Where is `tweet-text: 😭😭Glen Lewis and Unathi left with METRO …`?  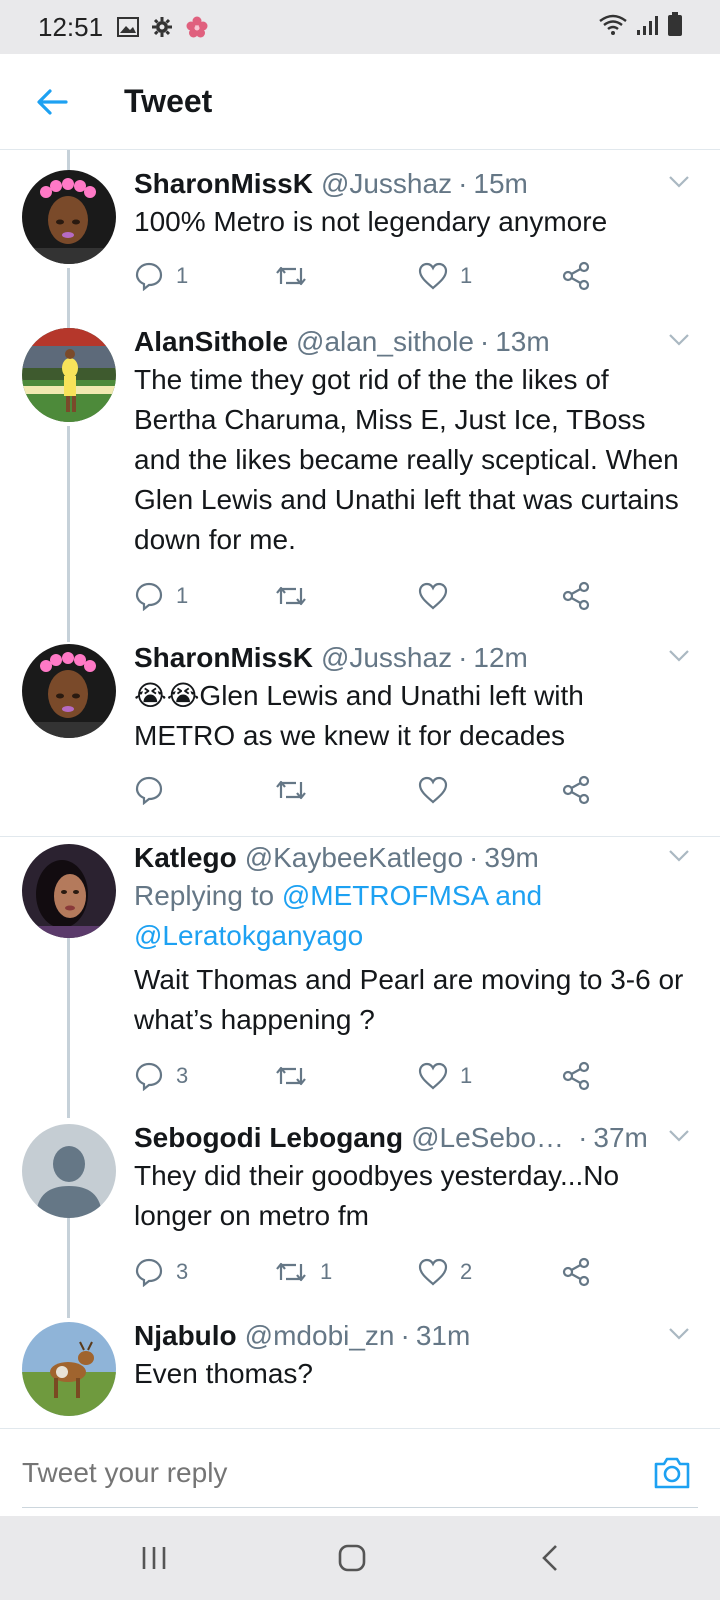 tweet-text: 😭😭Glen Lewis and Unathi left with METRO … is located at coordinates (359, 715).